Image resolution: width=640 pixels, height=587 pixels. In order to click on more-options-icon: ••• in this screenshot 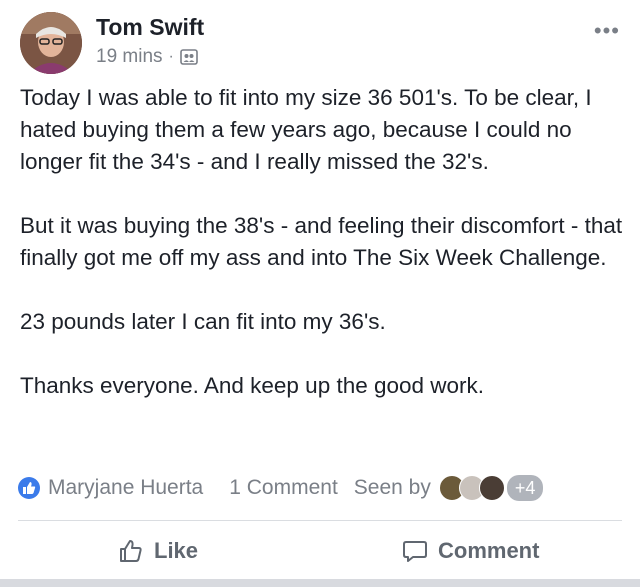, I will do `click(607, 31)`.